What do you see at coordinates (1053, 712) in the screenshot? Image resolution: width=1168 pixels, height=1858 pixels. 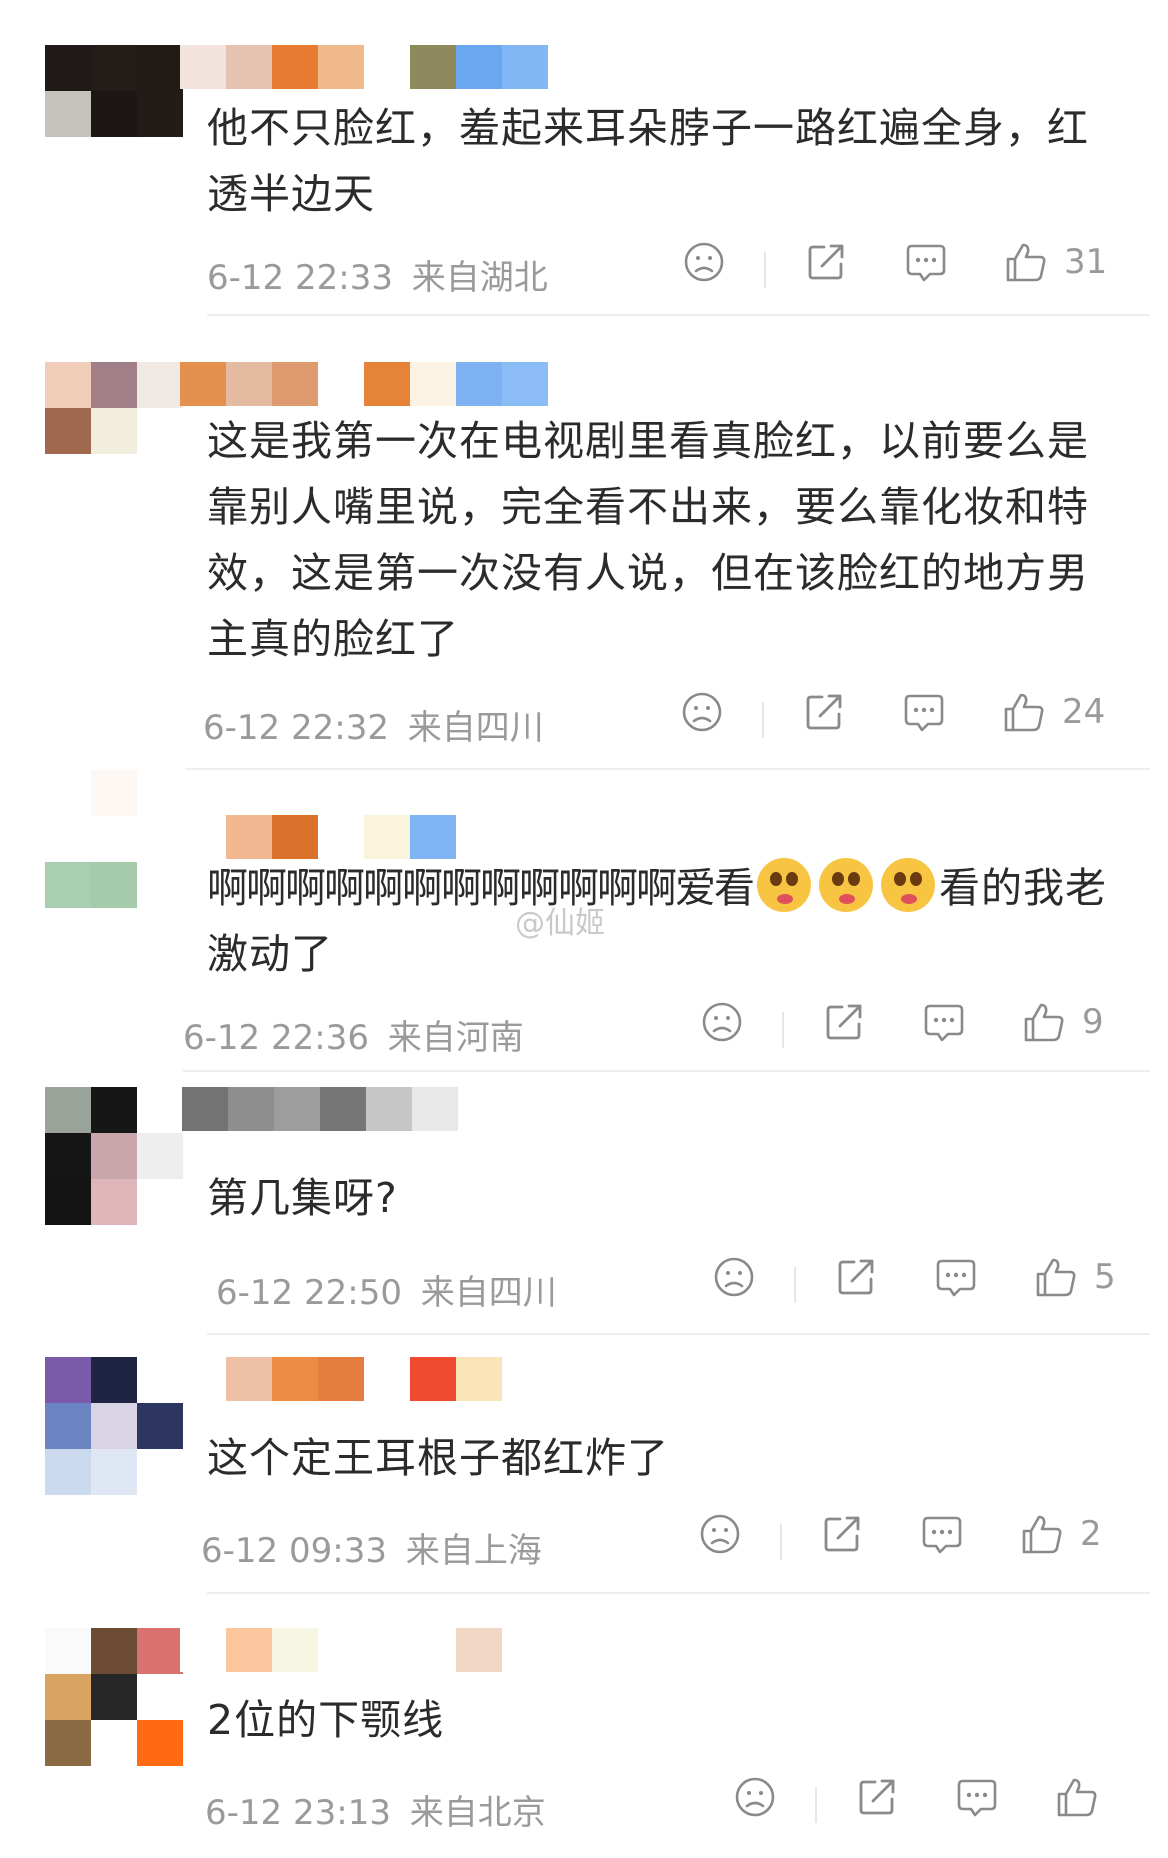 I see `like-button: 24` at bounding box center [1053, 712].